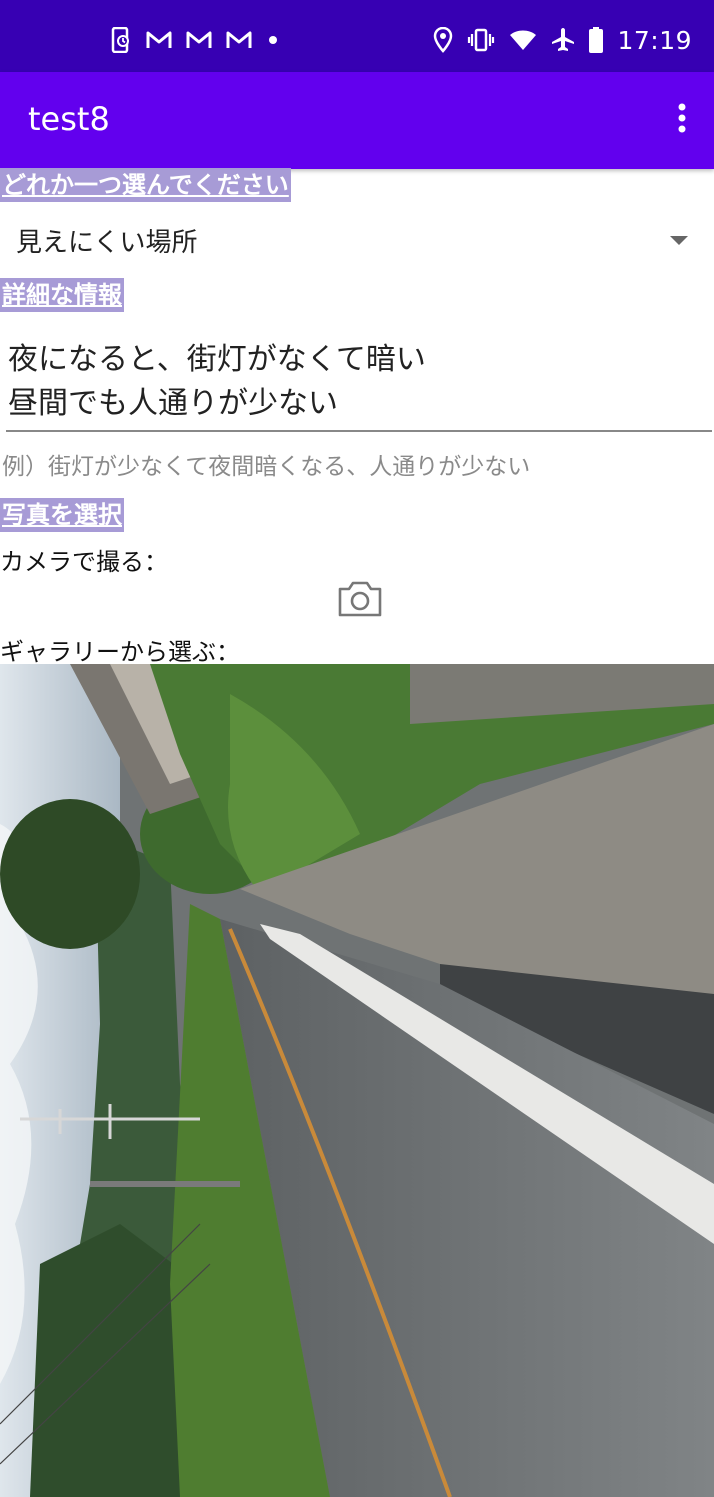 The width and height of the screenshot is (714, 1497). Describe the element at coordinates (523, 40) in the screenshot. I see `wifi-icon` at that location.